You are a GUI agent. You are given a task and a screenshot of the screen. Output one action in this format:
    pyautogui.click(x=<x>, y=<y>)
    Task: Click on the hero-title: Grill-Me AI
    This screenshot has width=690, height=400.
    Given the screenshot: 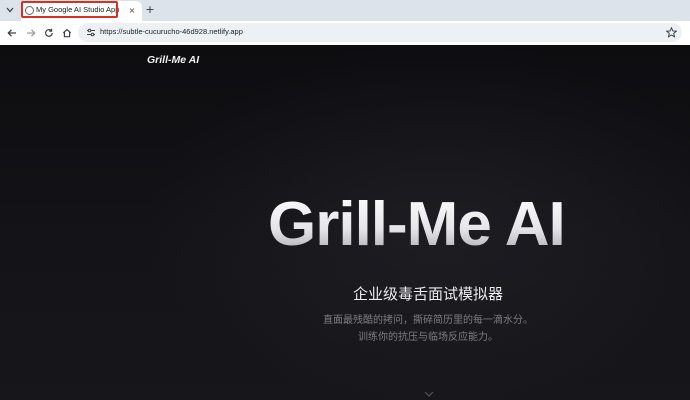 What is the action you would take?
    pyautogui.click(x=417, y=224)
    